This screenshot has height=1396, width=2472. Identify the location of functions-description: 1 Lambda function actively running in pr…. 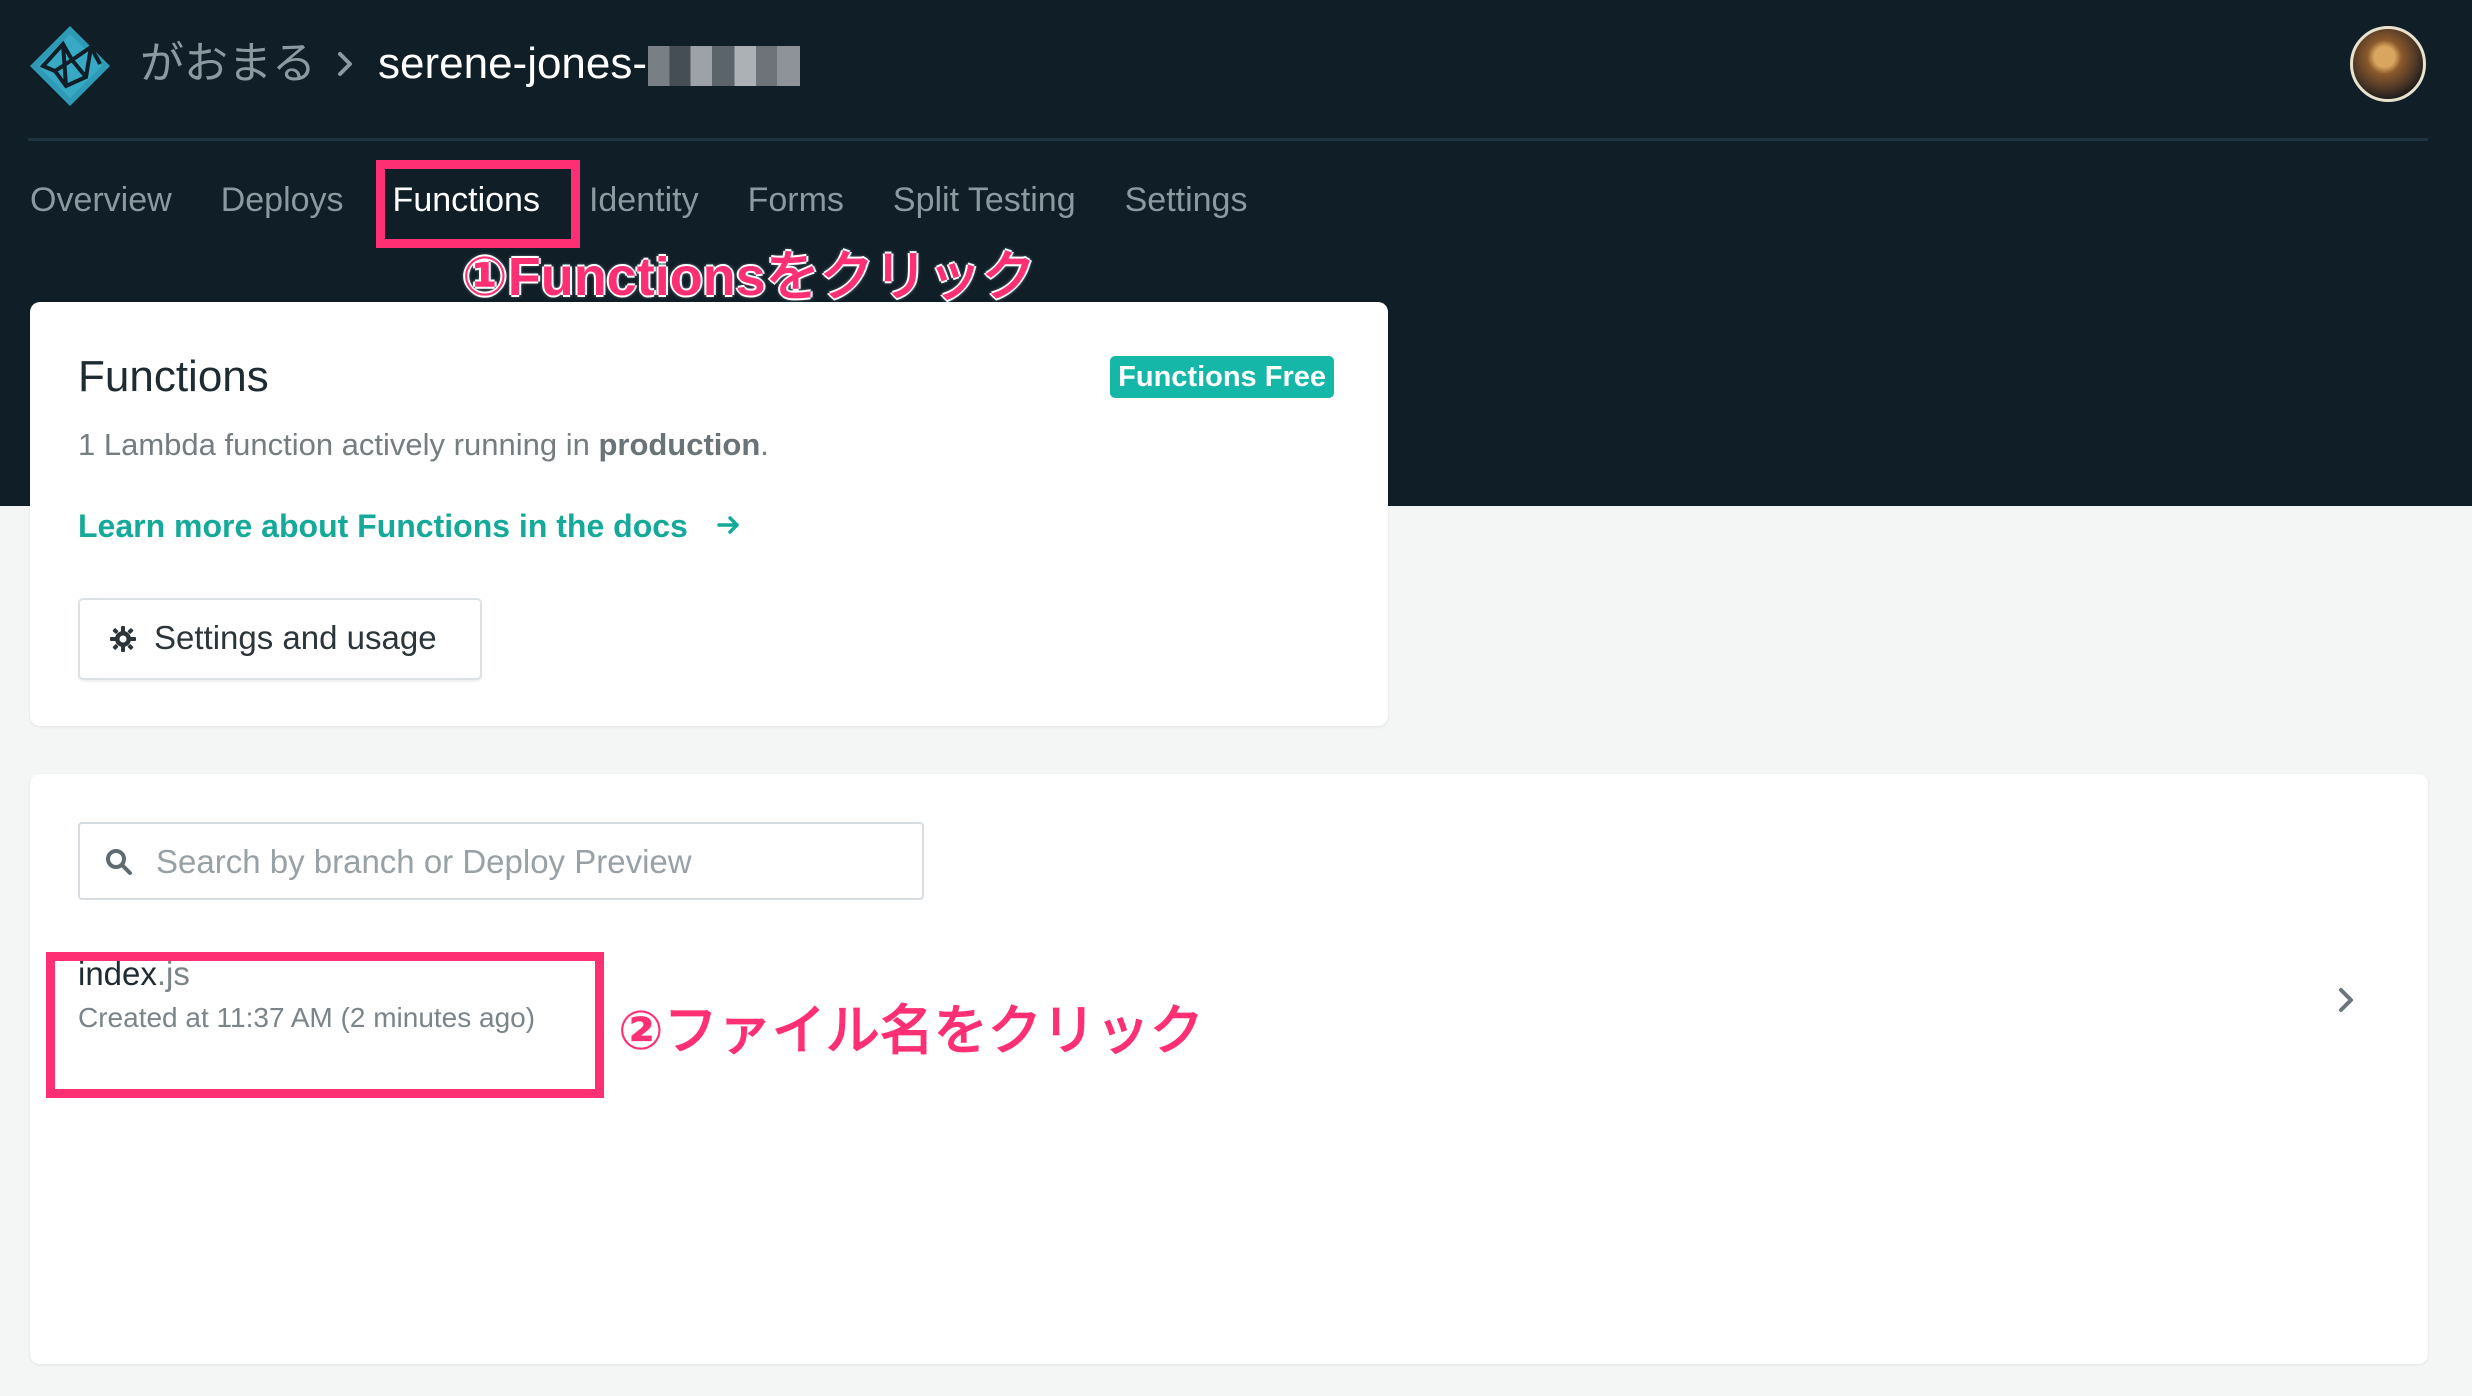
(423, 445).